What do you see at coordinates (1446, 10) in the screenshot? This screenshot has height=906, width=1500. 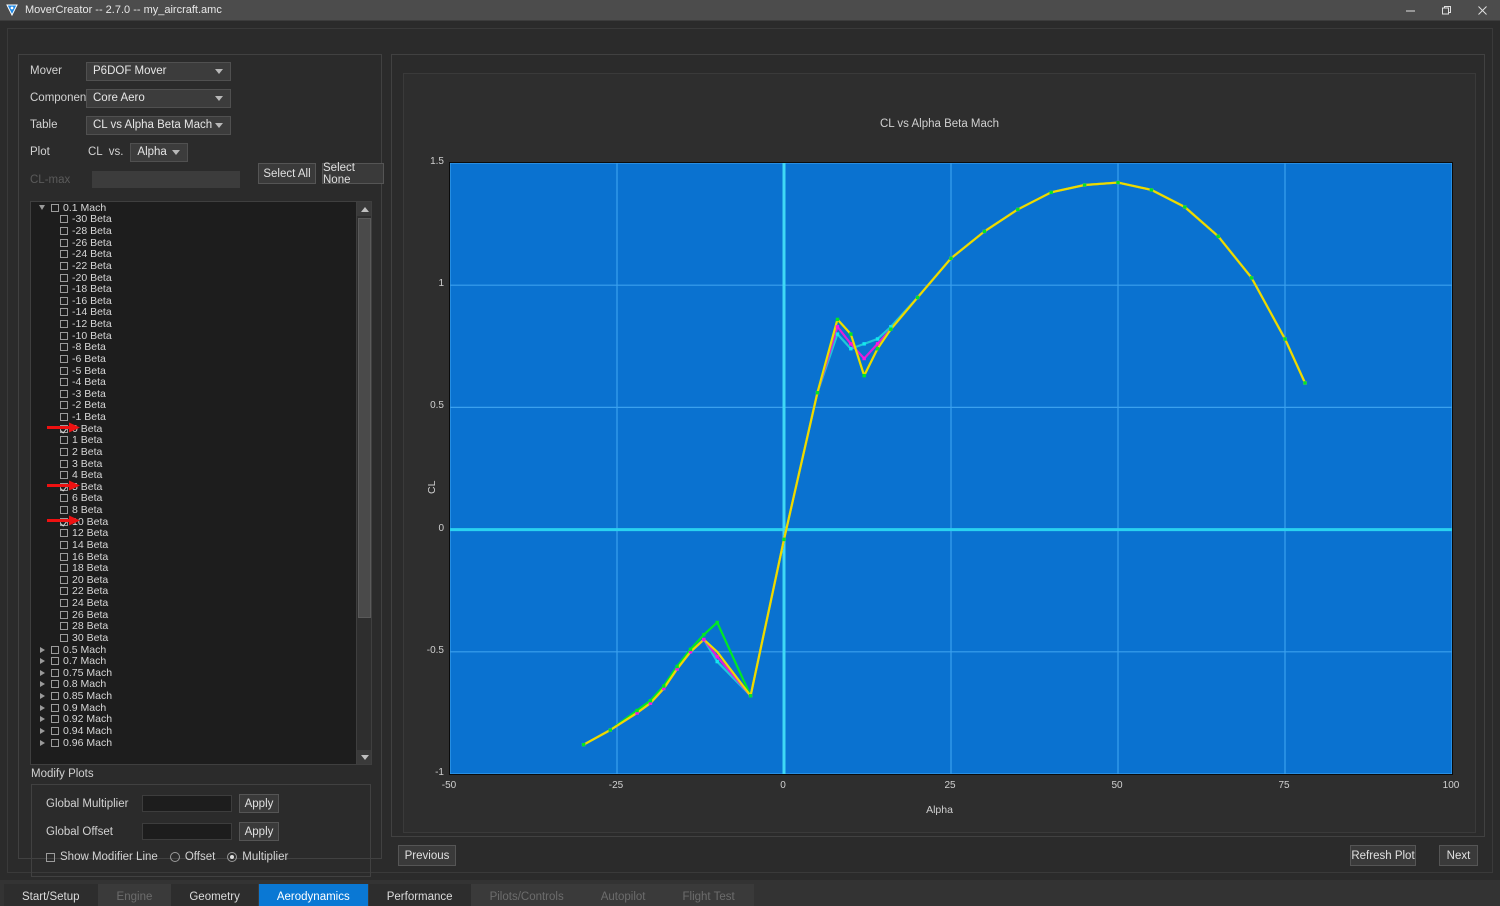 I see `maximize-button` at bounding box center [1446, 10].